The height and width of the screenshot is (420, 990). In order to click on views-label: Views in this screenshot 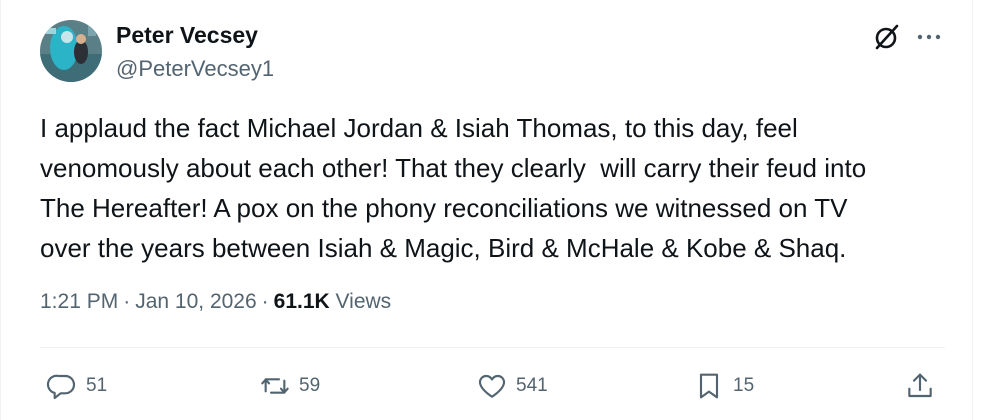, I will do `click(363, 301)`.